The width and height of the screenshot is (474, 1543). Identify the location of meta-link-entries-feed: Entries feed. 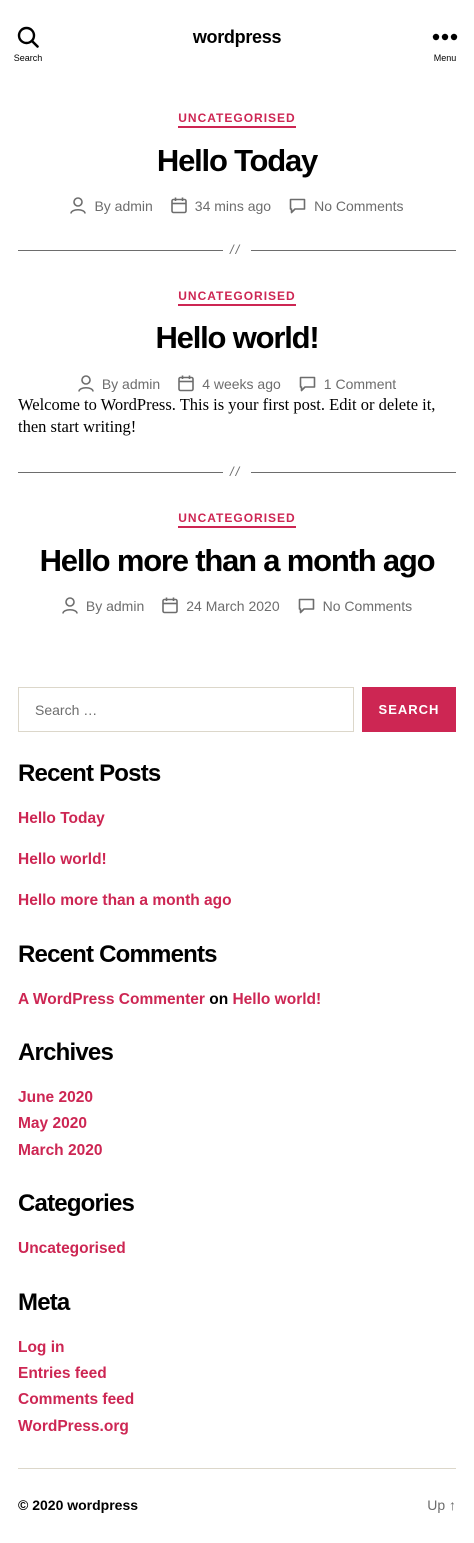
(62, 1374).